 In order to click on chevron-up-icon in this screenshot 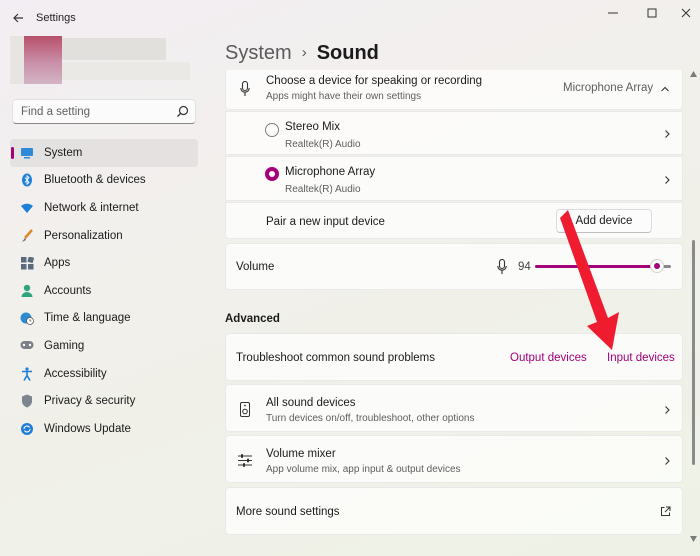, I will do `click(665, 89)`.